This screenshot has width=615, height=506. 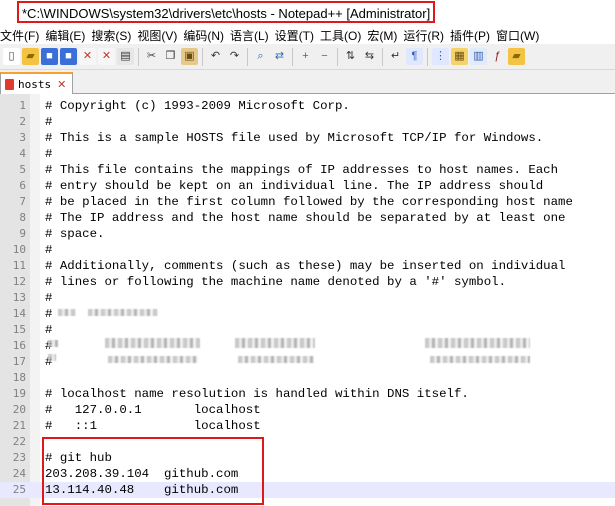 I want to click on line-number: 21, so click(x=19, y=425).